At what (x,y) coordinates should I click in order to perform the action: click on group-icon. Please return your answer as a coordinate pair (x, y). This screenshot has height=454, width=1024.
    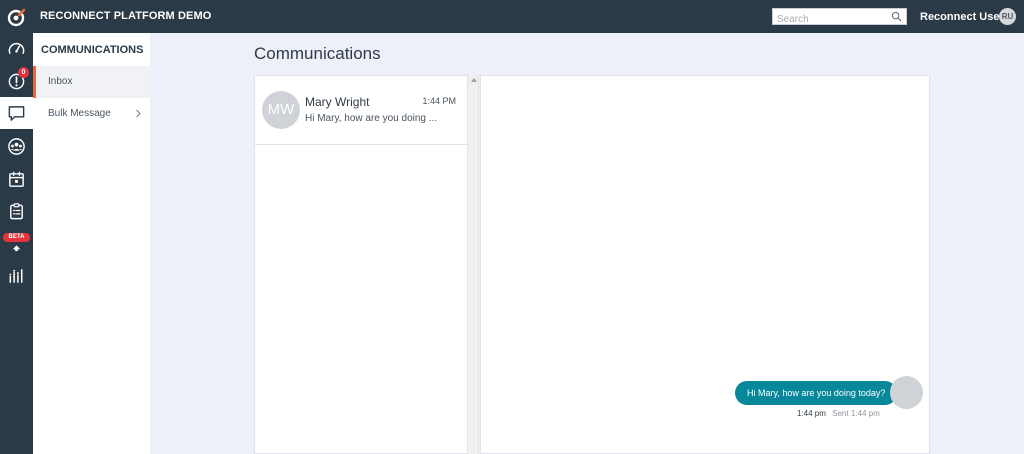
    Looking at the image, I should click on (16, 146).